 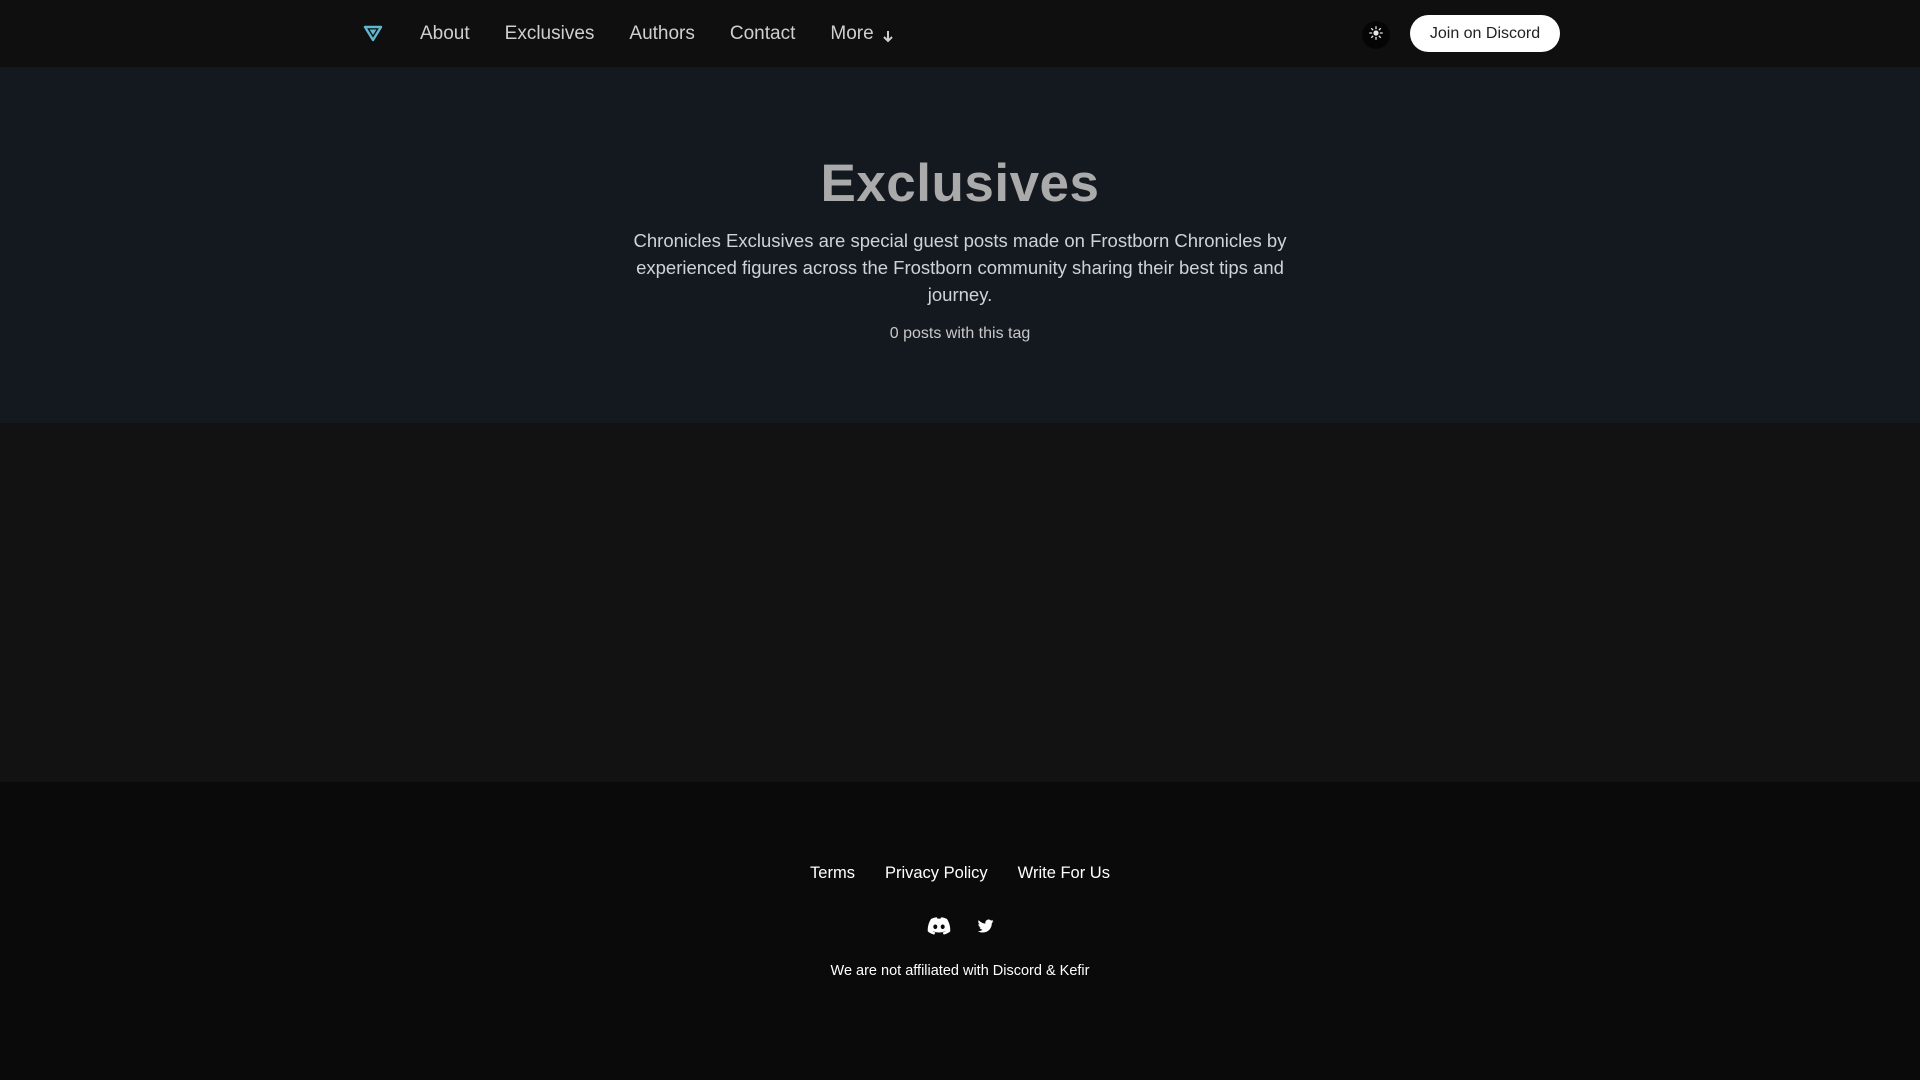 What do you see at coordinates (832, 873) in the screenshot?
I see `footer-link-terms: Terms` at bounding box center [832, 873].